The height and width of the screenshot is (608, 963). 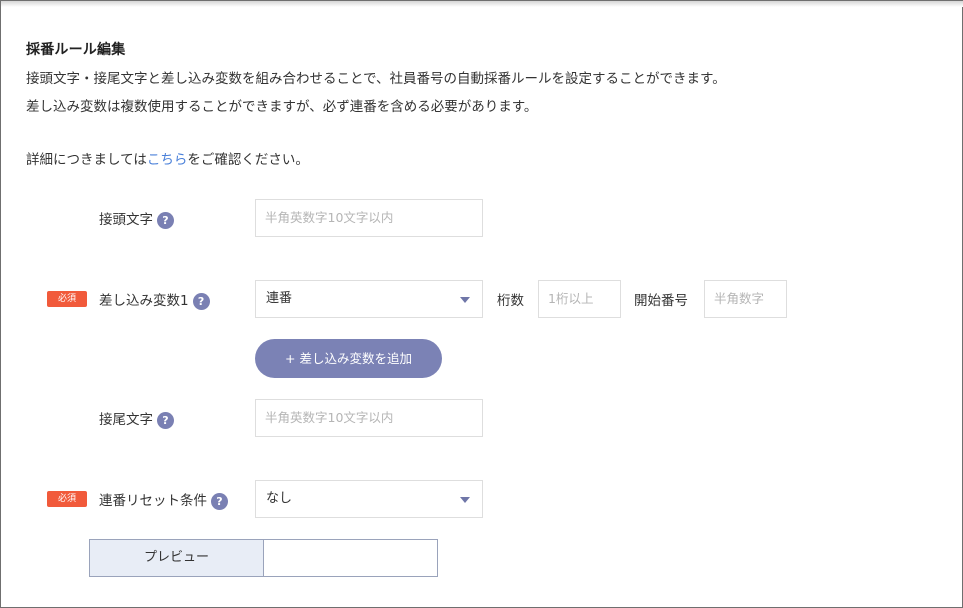 I want to click on variable1-selected-value: 連番, so click(x=279, y=298).